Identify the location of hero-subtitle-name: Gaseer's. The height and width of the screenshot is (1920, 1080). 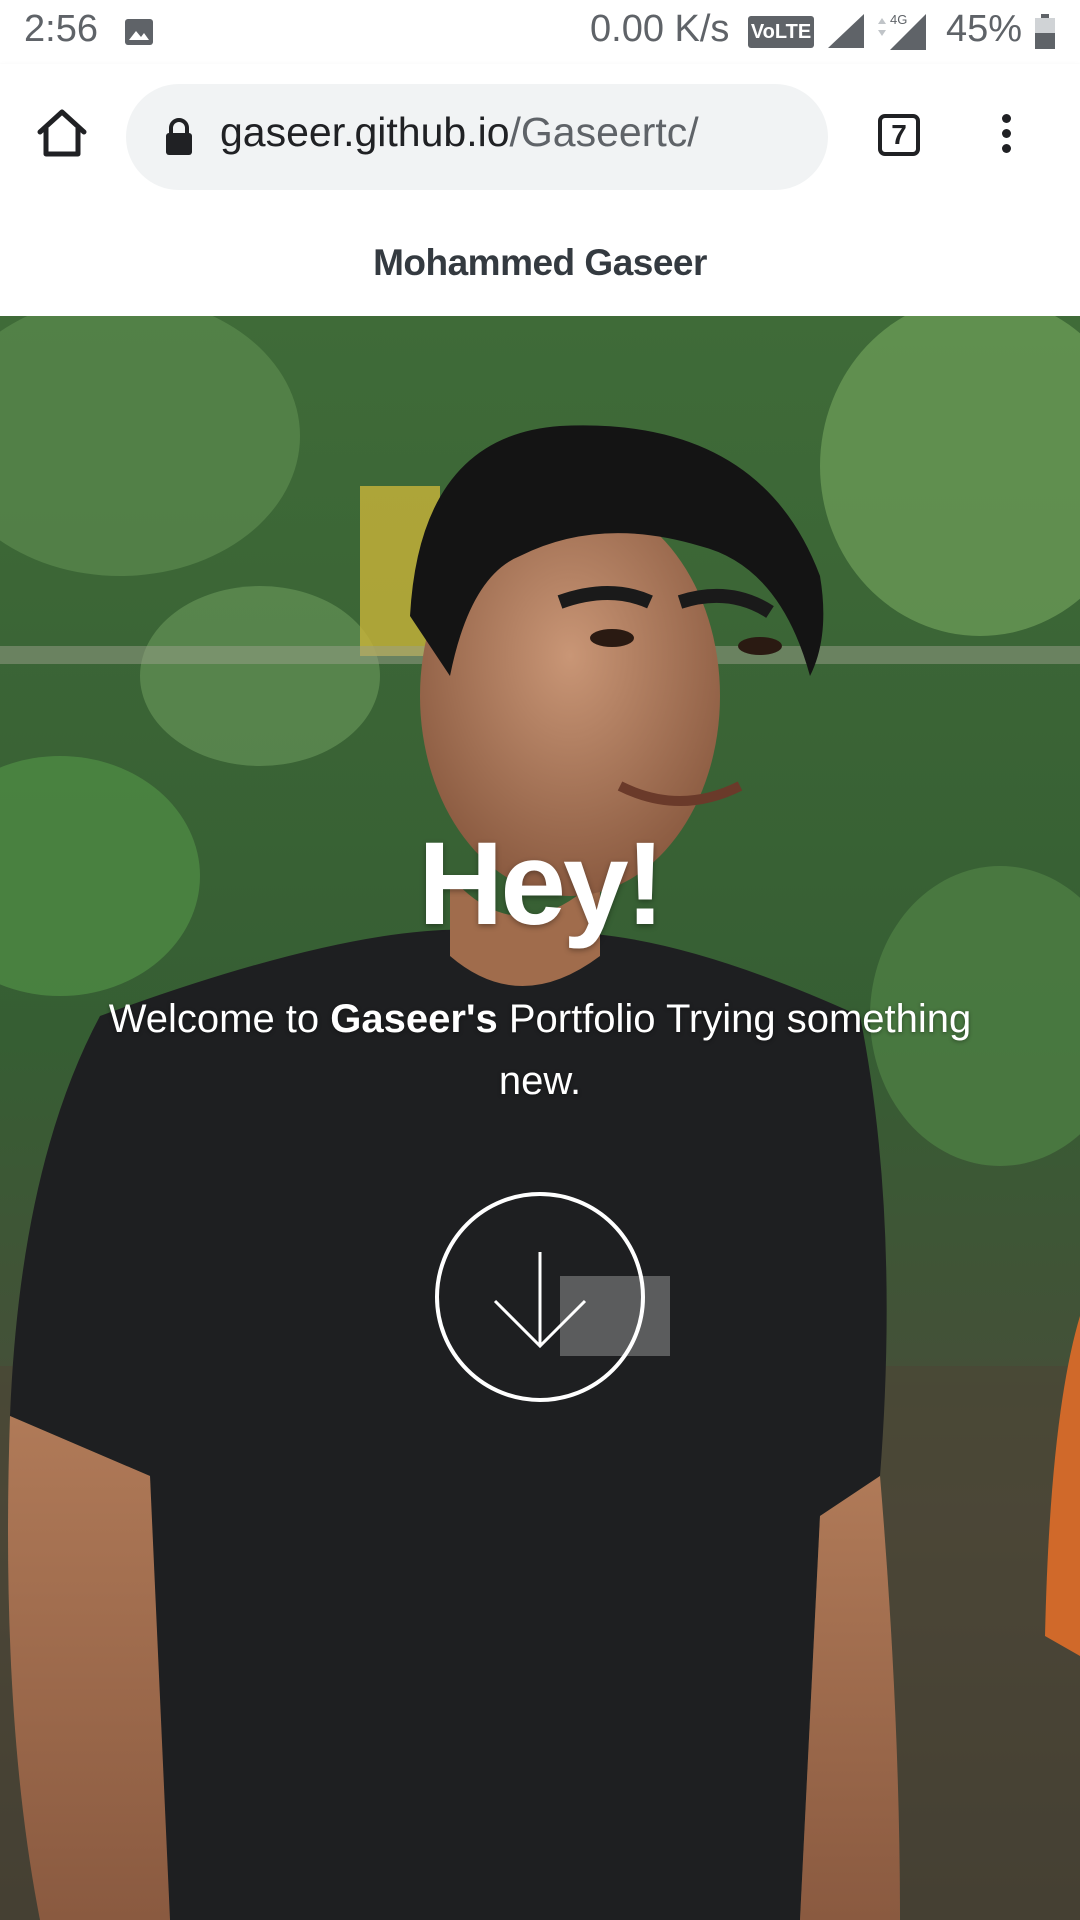
(414, 1019).